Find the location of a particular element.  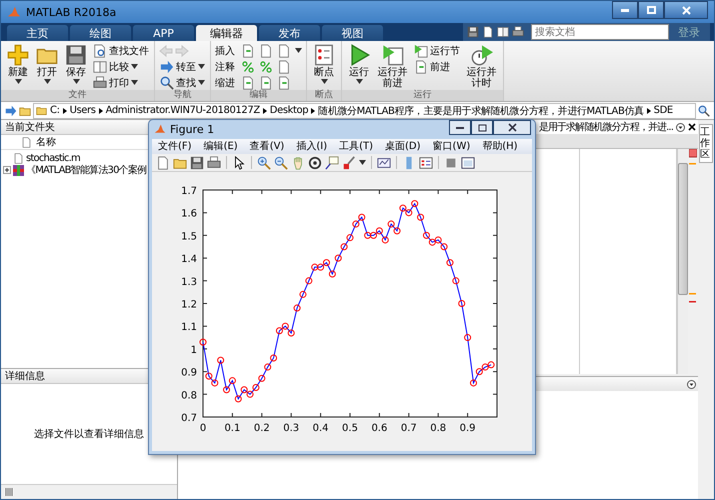

figure-title: Figure 1 is located at coordinates (192, 129).